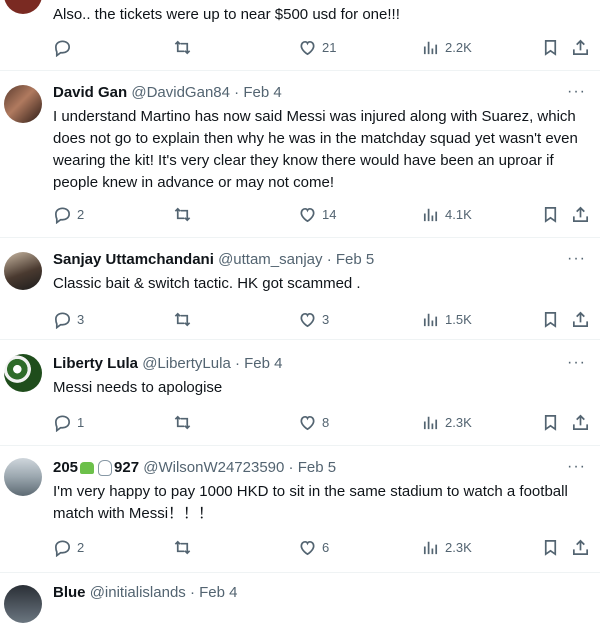  What do you see at coordinates (313, 547) in the screenshot?
I see `like-button: 6` at bounding box center [313, 547].